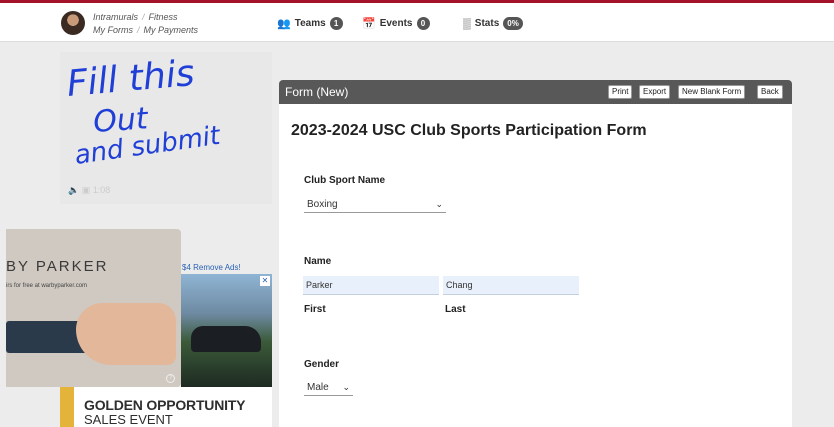  Describe the element at coordinates (655, 92) in the screenshot. I see `export-button: Export` at that location.